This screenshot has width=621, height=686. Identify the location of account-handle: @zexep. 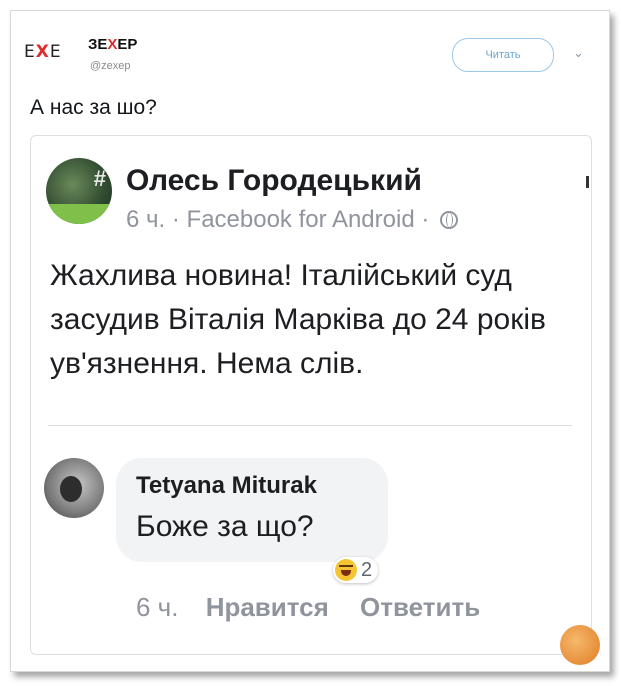
(110, 66).